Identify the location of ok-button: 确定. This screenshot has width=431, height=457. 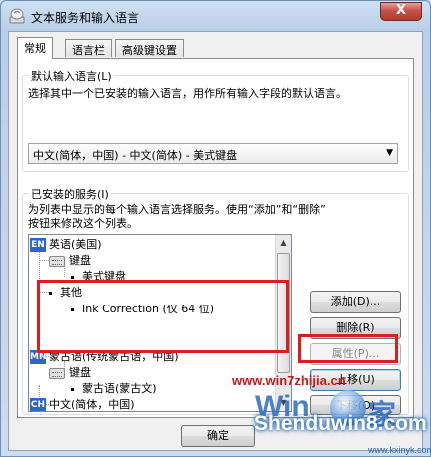
(218, 436).